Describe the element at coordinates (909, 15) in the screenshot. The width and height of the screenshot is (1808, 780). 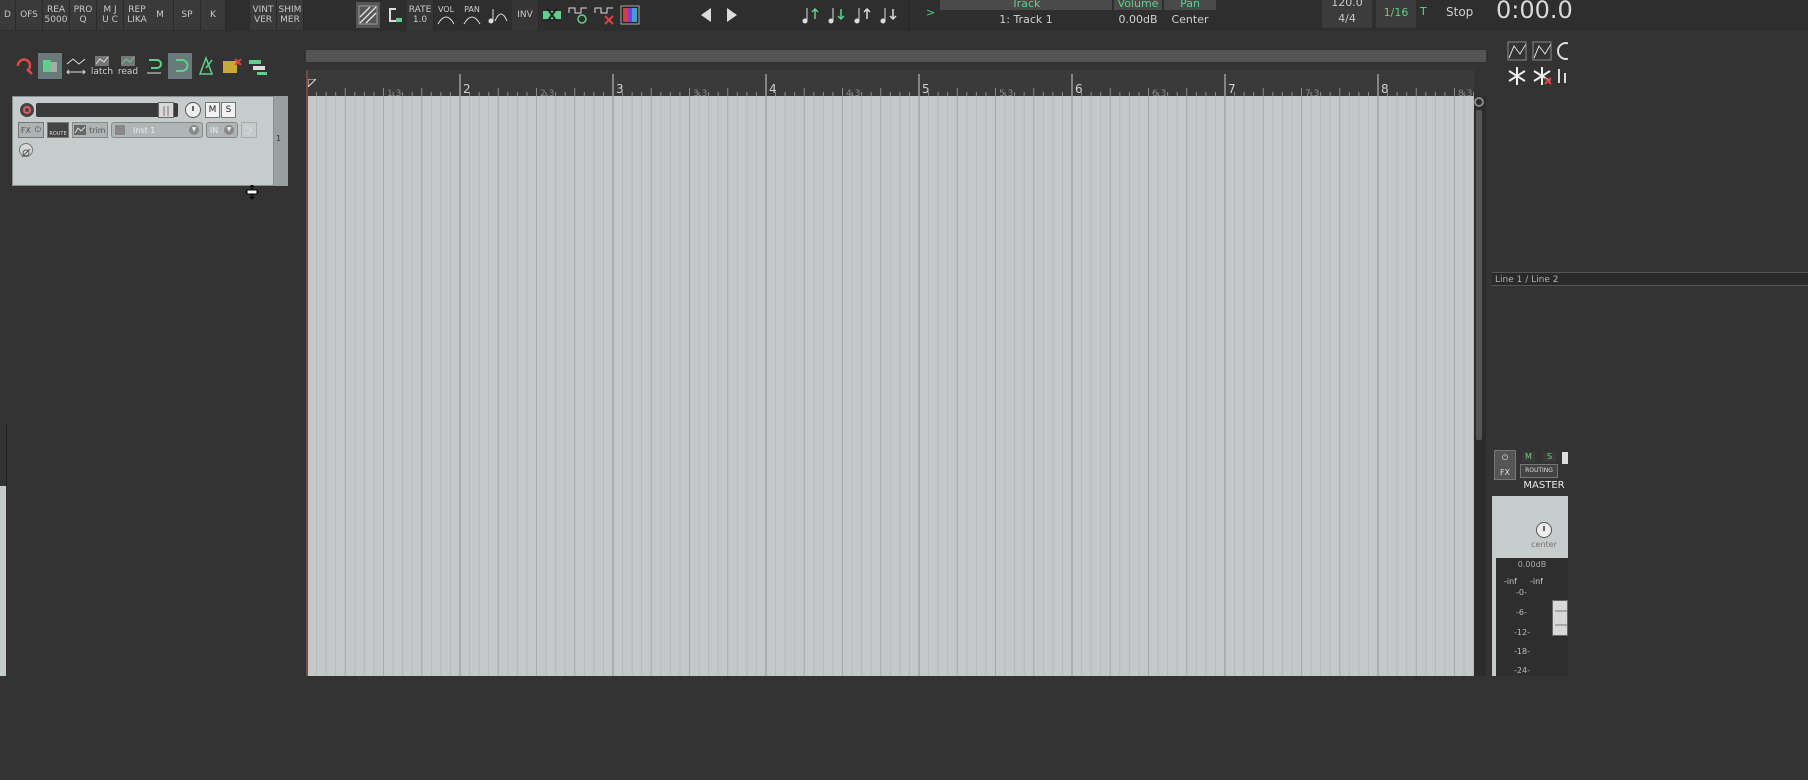
I see `toolbar-divider` at that location.